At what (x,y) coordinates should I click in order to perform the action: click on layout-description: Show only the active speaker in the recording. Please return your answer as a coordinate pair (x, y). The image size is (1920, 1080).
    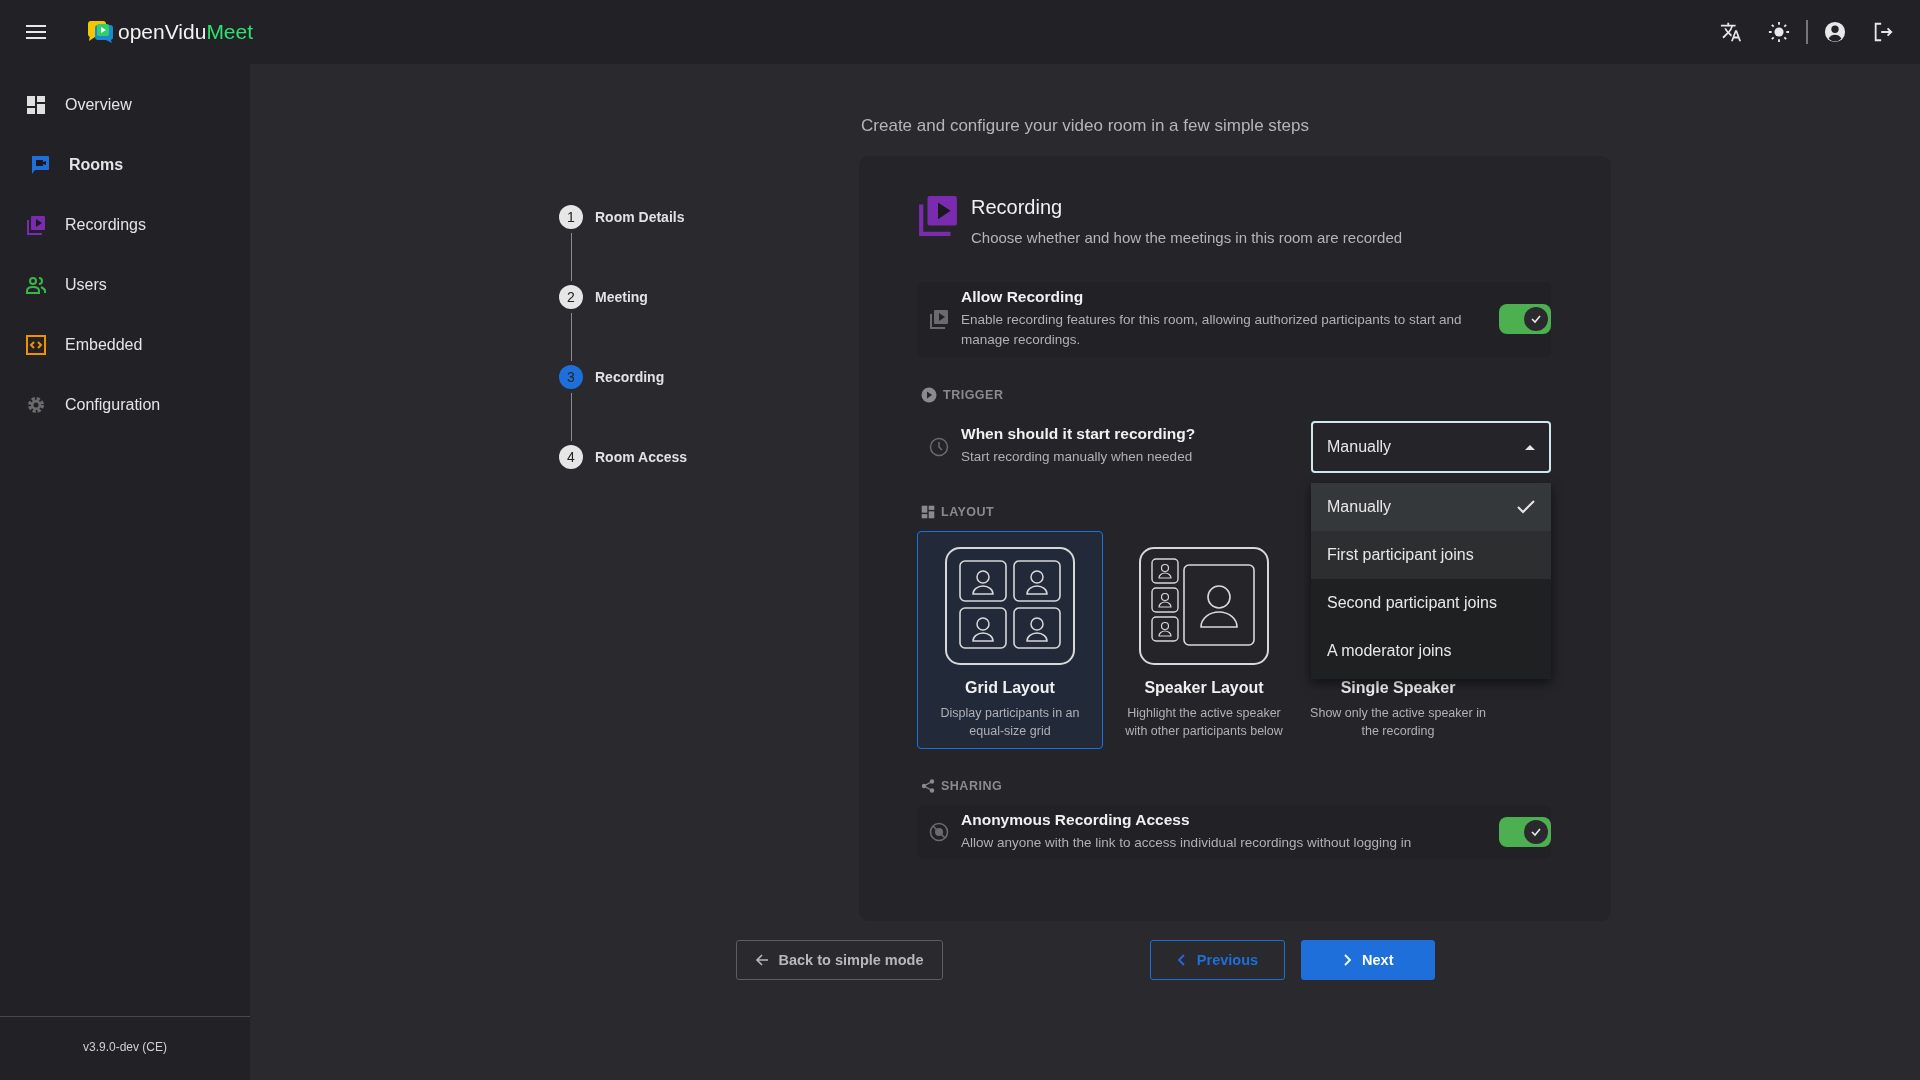
    Looking at the image, I should click on (1398, 722).